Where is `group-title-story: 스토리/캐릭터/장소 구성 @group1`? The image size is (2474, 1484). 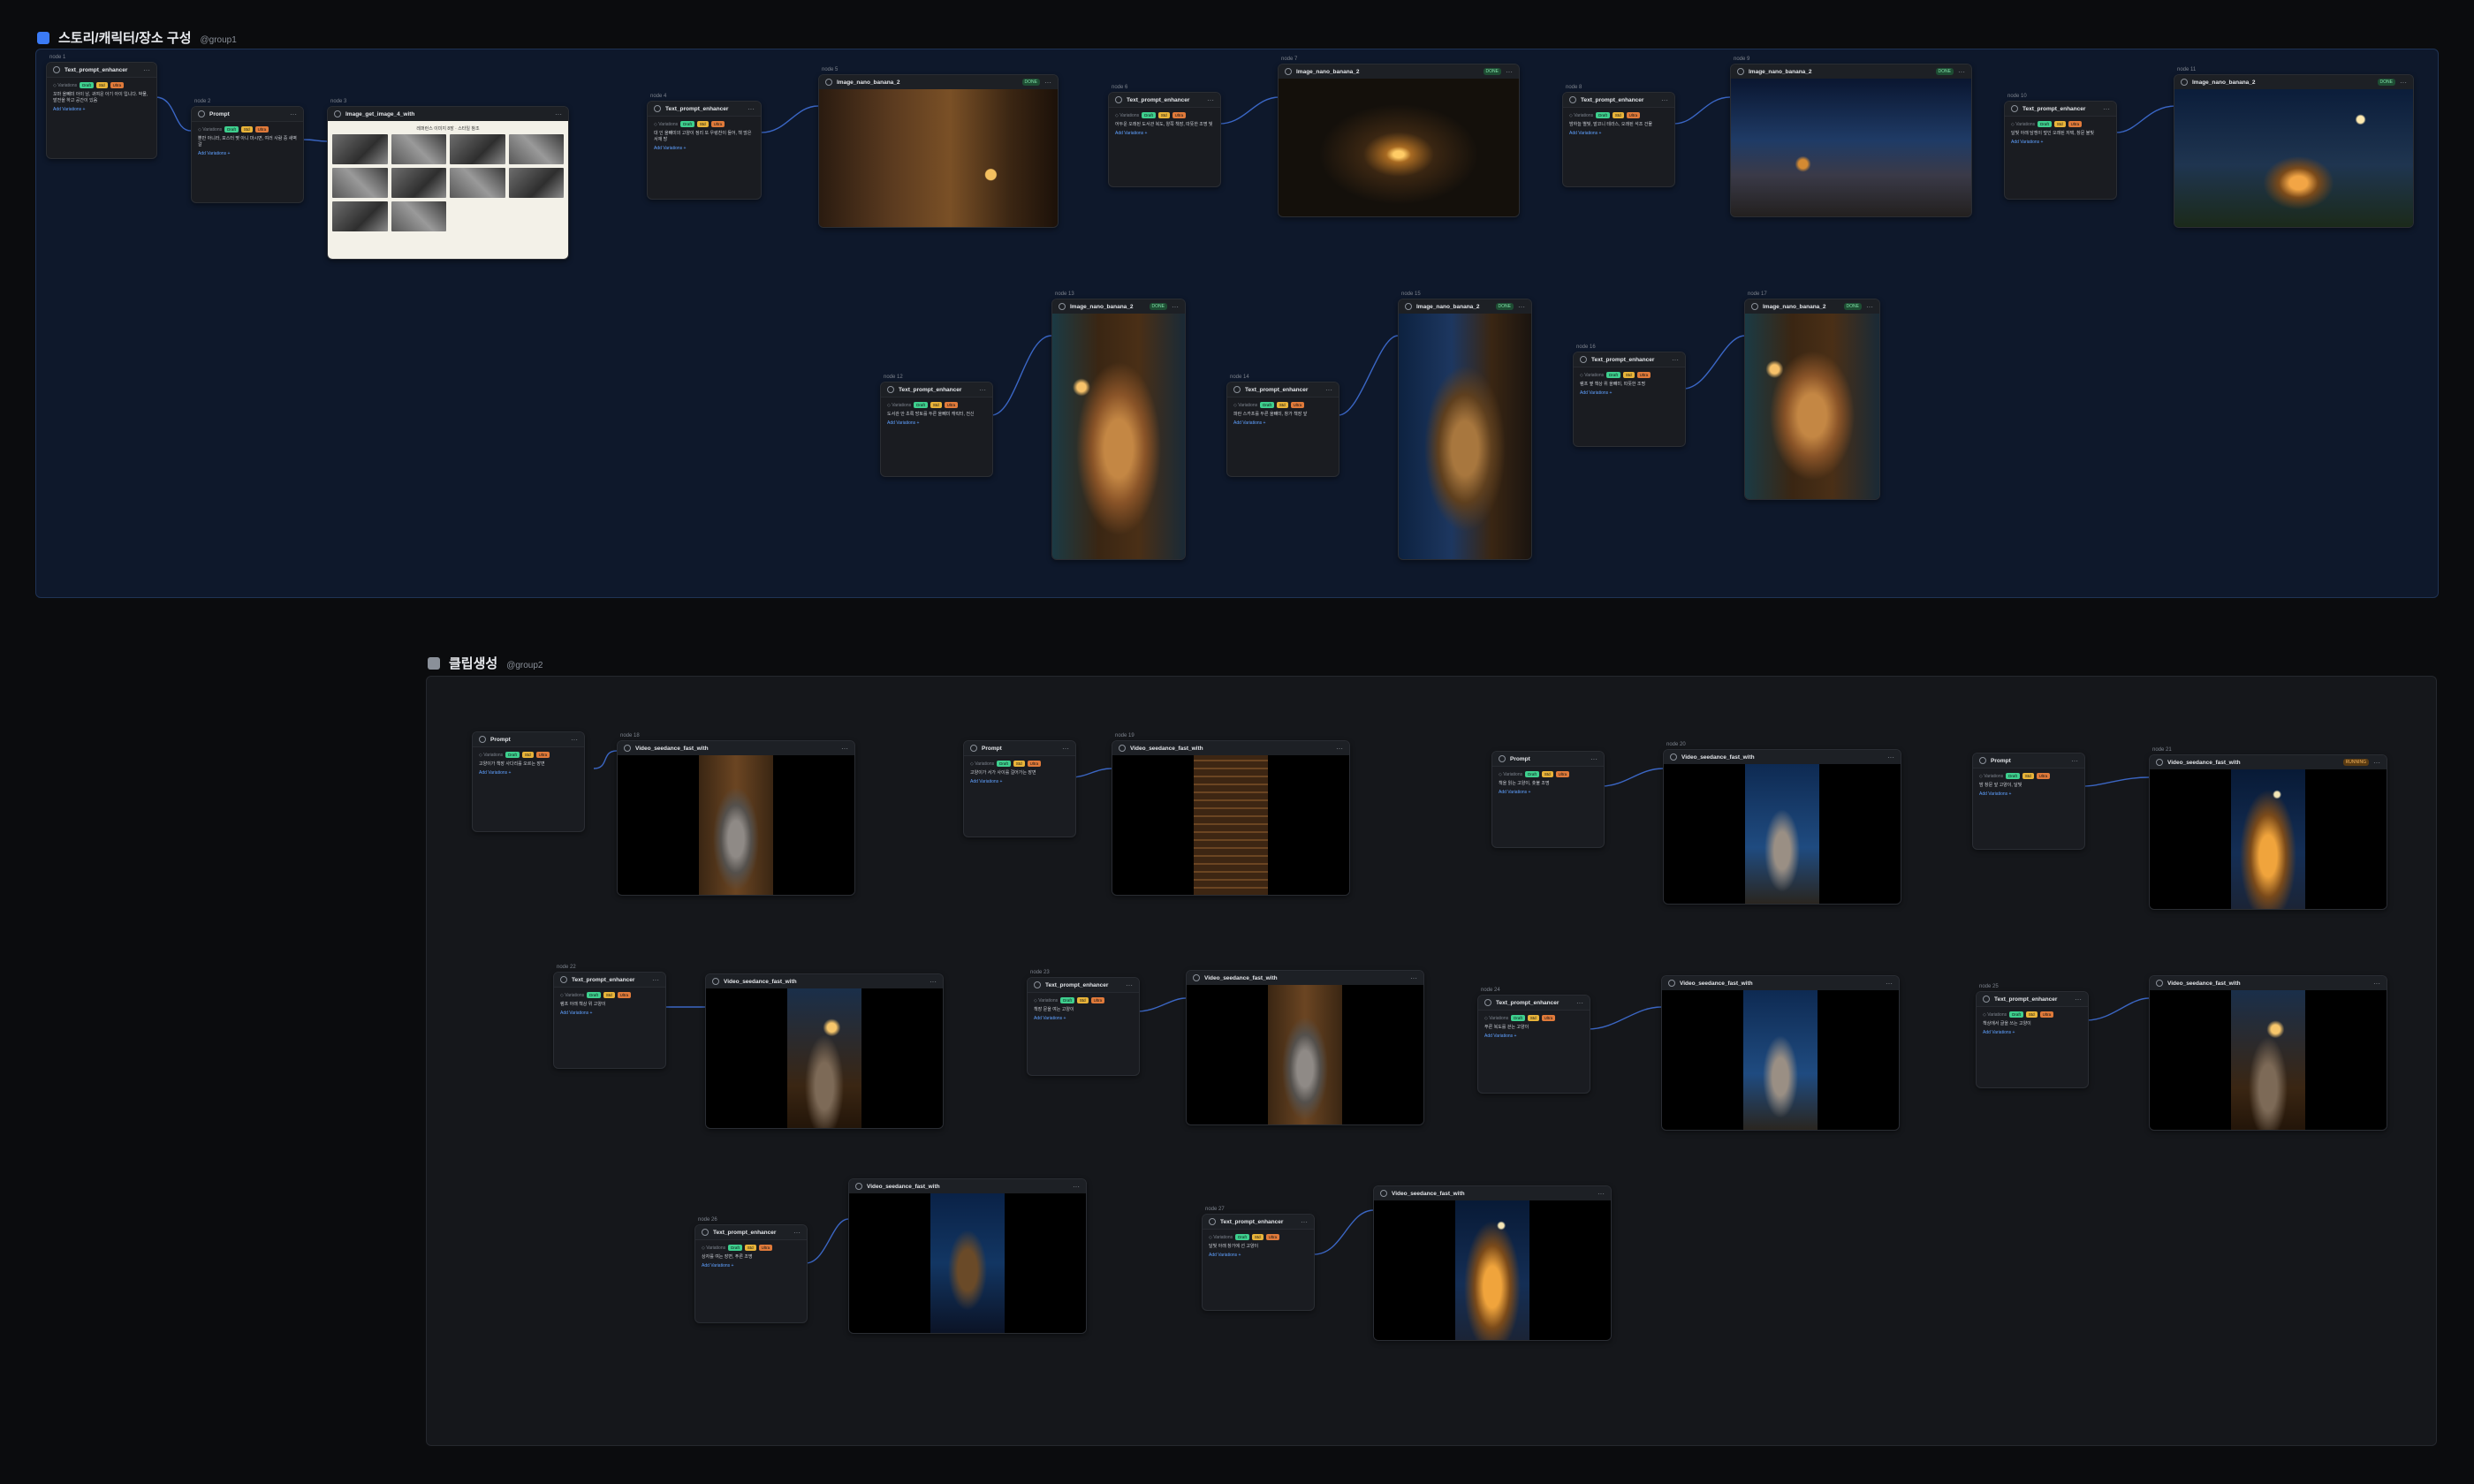 group-title-story: 스토리/캐릭터/장소 구성 @group1 is located at coordinates (137, 37).